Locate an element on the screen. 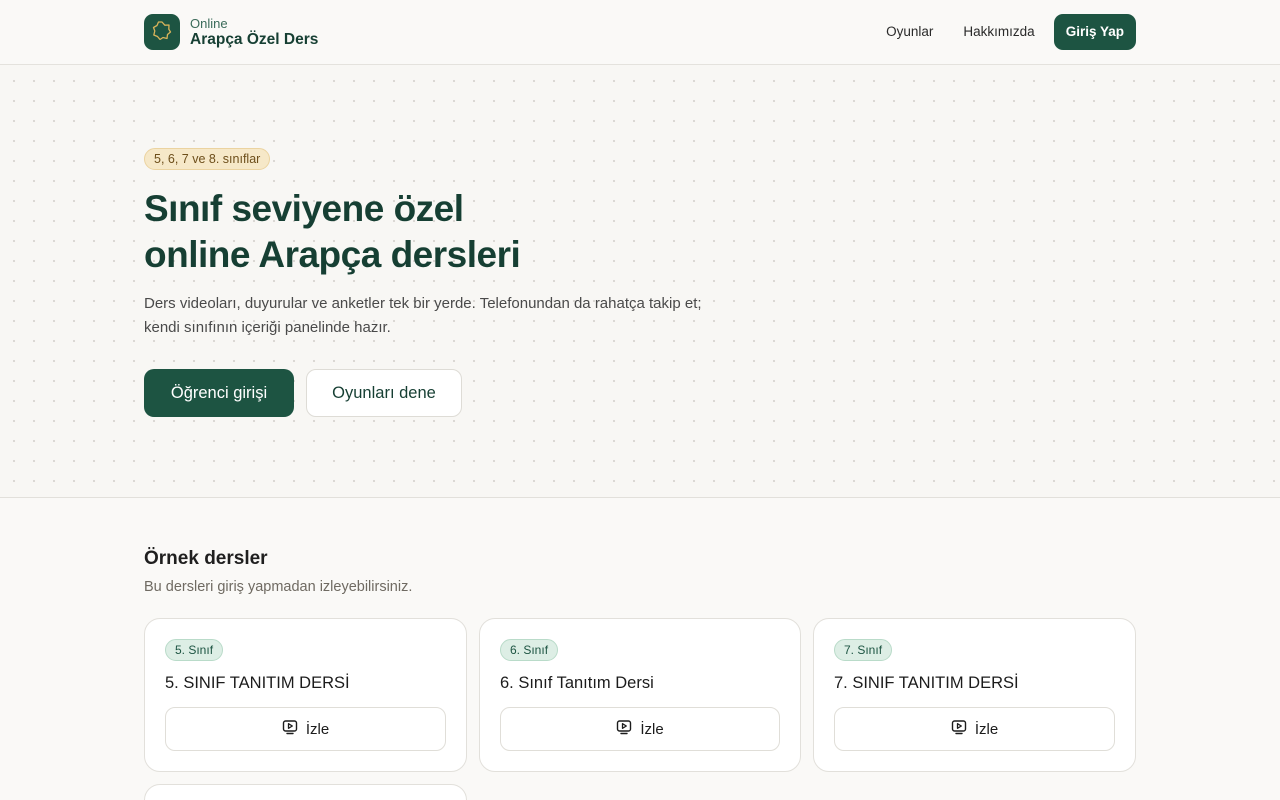 The image size is (1280, 800). student-login-button: Öğrenci girişi is located at coordinates (219, 393).